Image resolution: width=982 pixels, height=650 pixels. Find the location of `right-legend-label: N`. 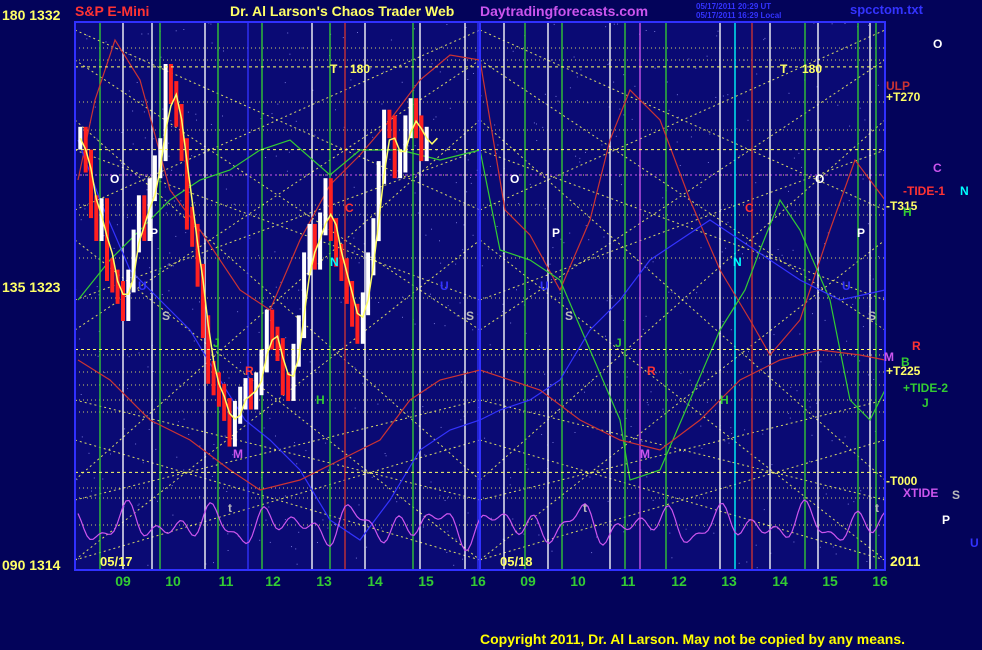

right-legend-label: N is located at coordinates (964, 191).